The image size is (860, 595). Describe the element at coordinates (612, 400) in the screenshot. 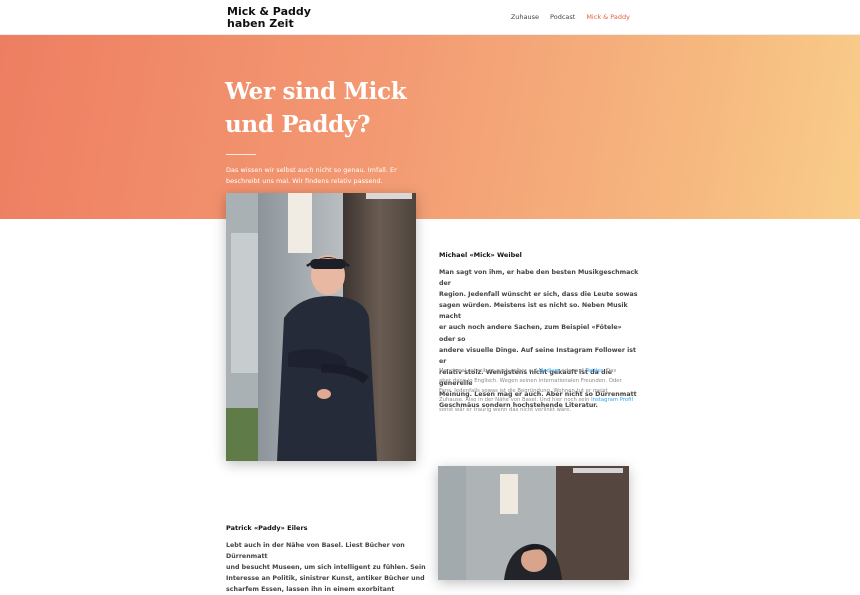

I see `instagram-link: Instagram Profil` at that location.